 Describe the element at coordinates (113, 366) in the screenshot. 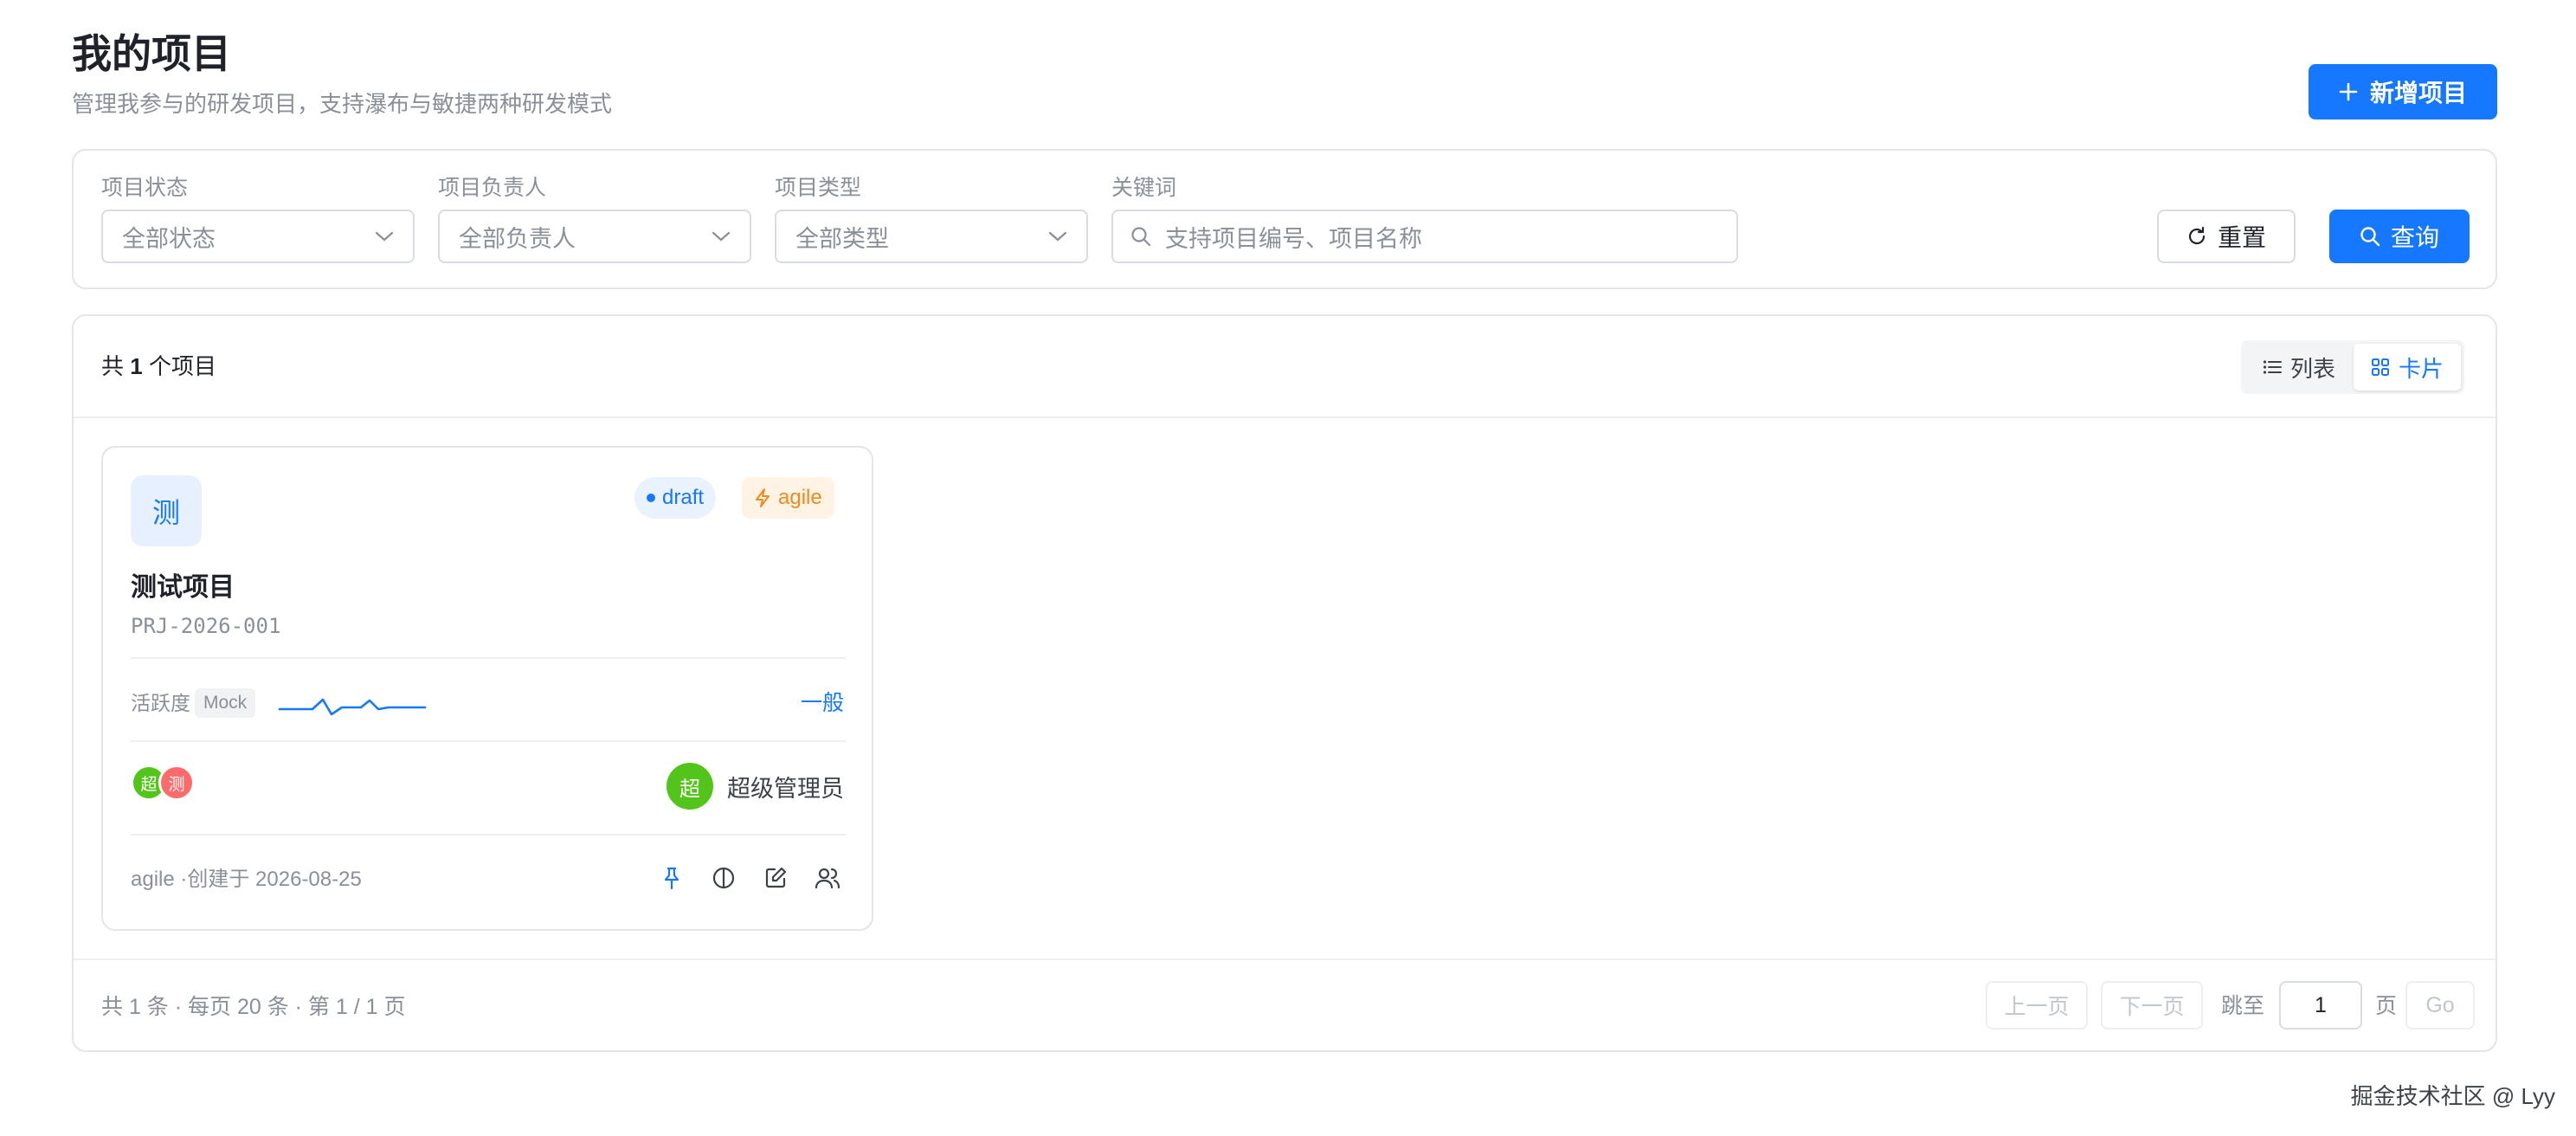

I see `count-prefix: 共` at that location.